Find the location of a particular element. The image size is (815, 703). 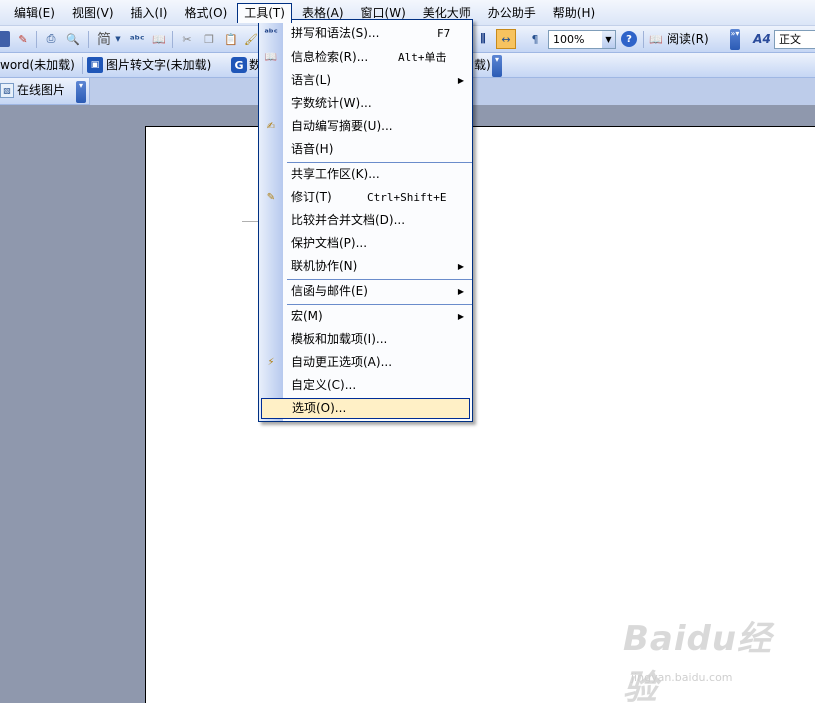

menu-help: 帮助(H) is located at coordinates (574, 13).